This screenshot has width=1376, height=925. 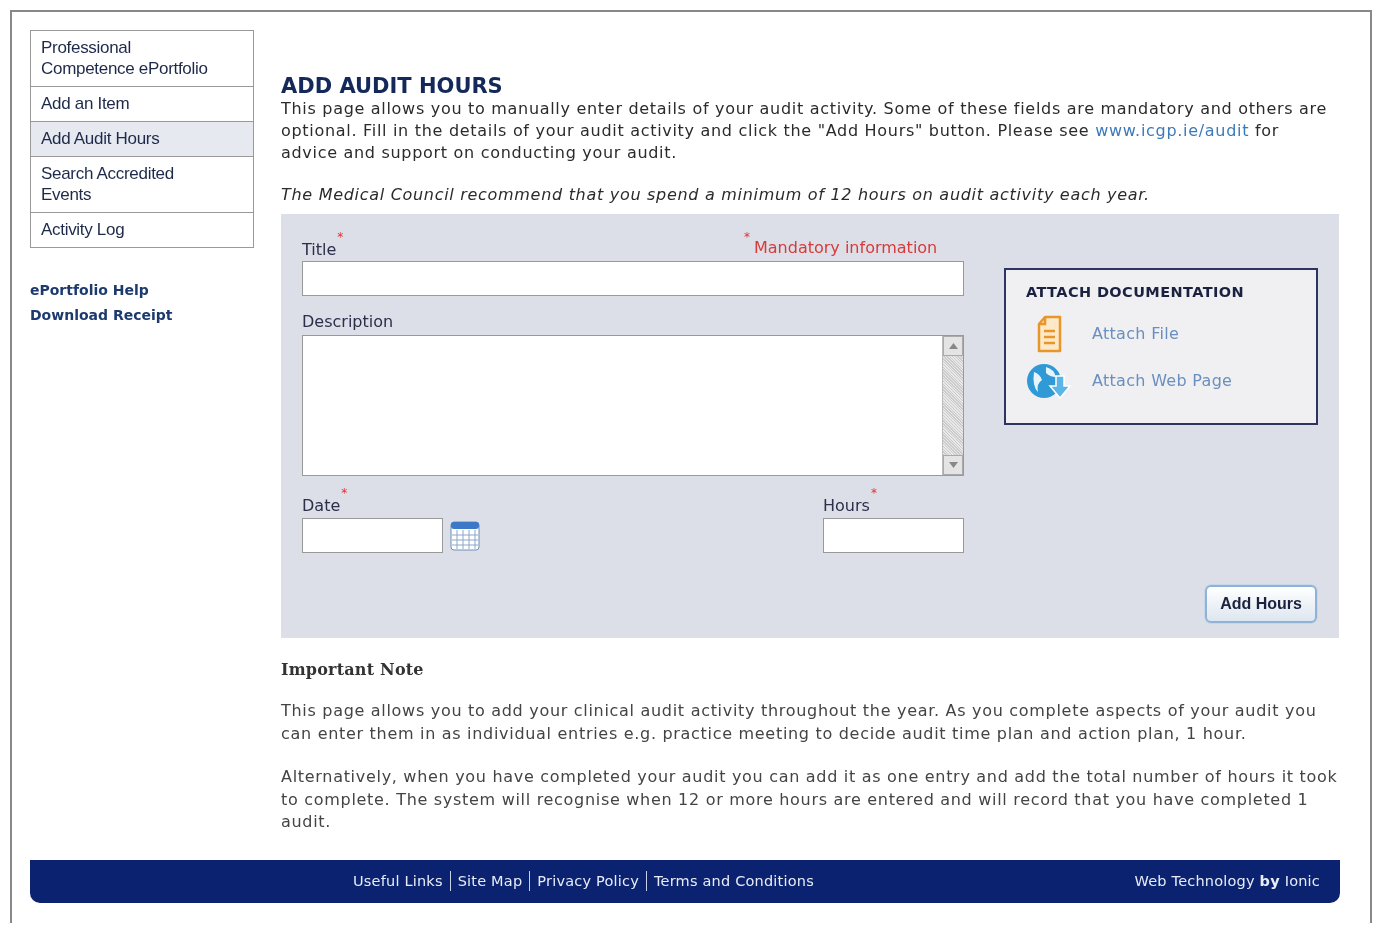 I want to click on field-label: Hours, so click(x=846, y=505).